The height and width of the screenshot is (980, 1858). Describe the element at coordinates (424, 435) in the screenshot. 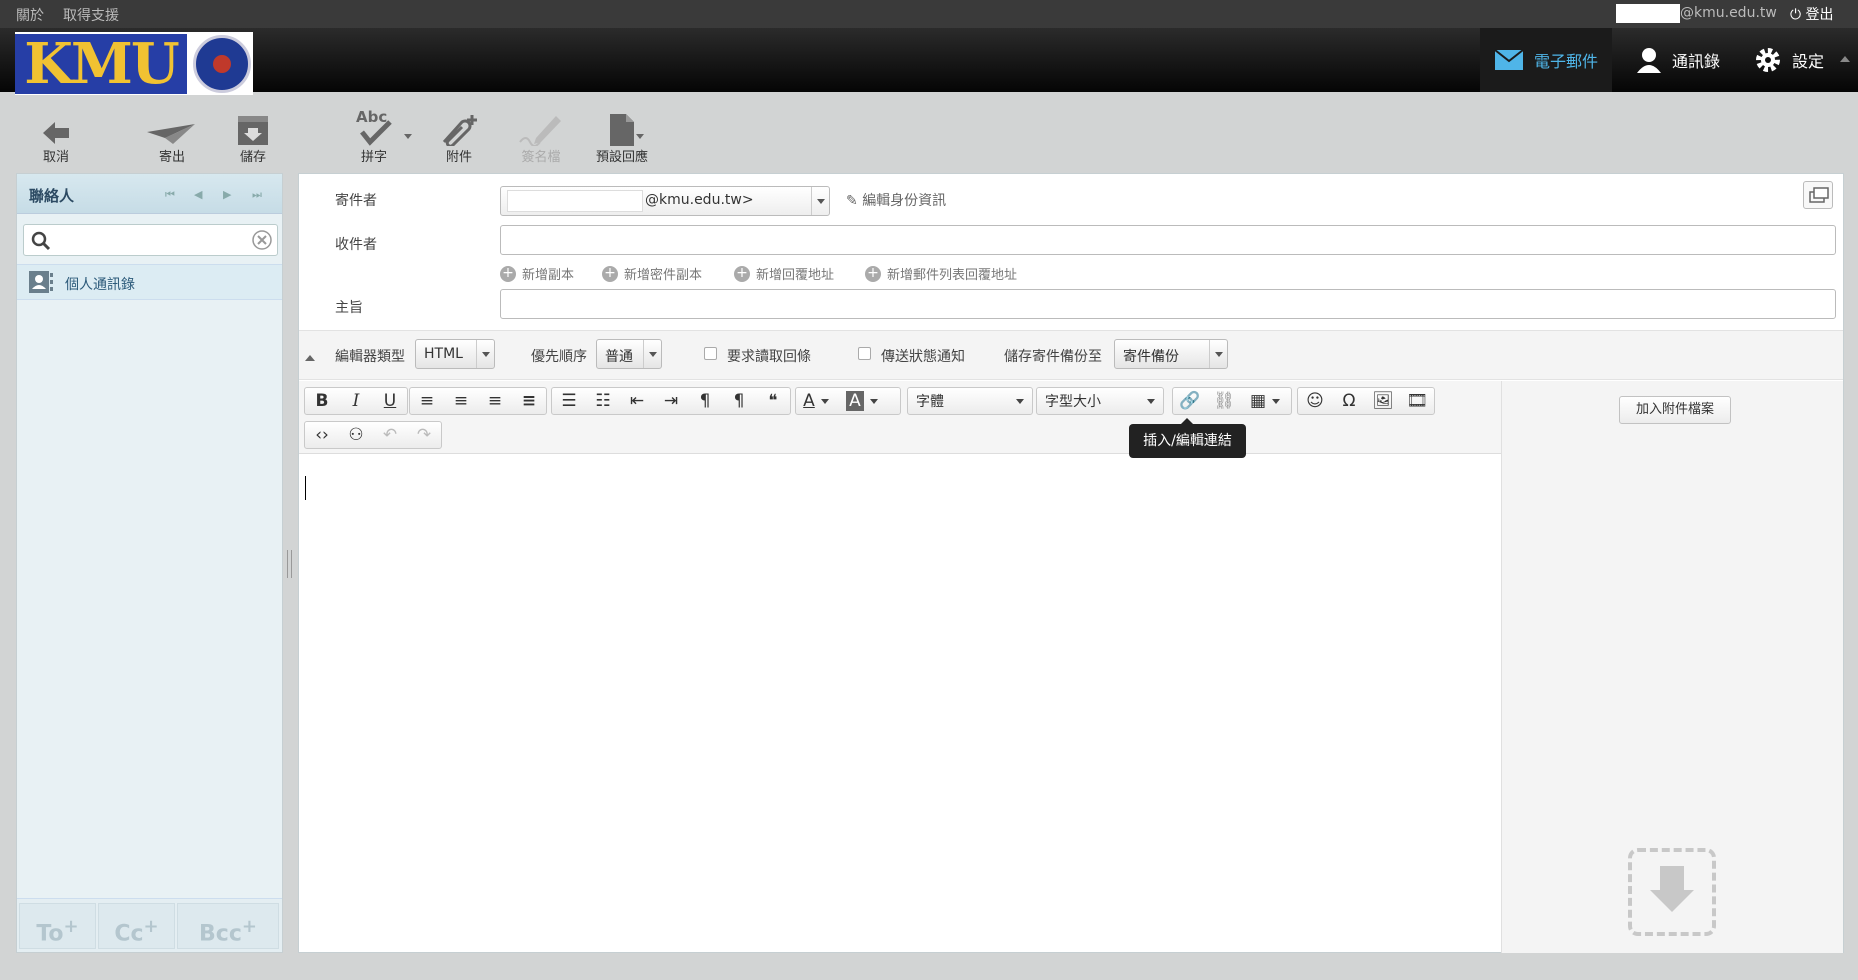

I see `redo-icon: ↷` at that location.